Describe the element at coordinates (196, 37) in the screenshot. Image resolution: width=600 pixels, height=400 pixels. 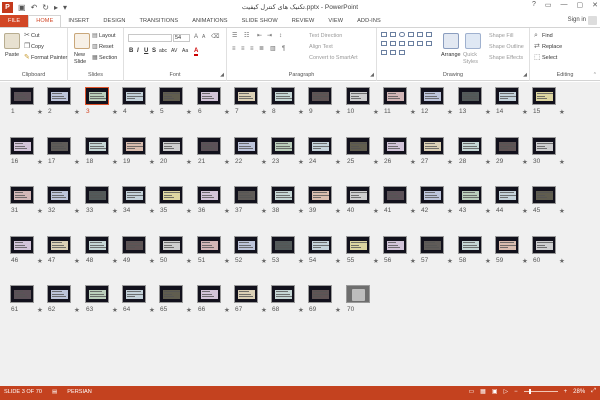
I see `grow-font-icon: A` at that location.